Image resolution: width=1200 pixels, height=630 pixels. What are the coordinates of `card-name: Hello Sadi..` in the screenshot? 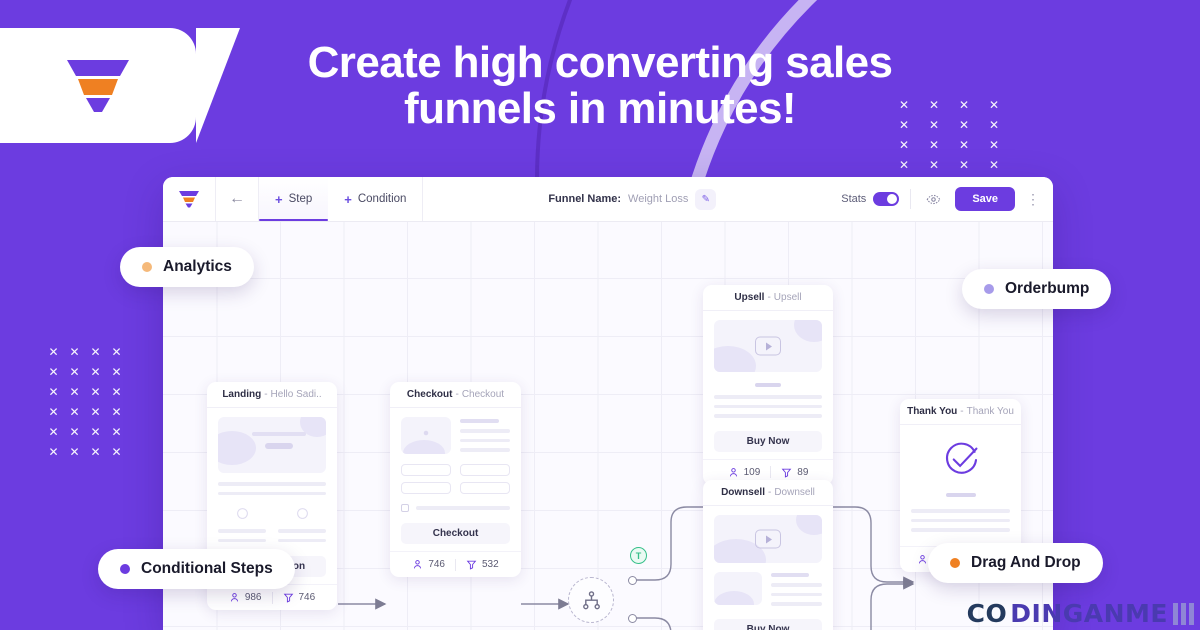 It's located at (296, 394).